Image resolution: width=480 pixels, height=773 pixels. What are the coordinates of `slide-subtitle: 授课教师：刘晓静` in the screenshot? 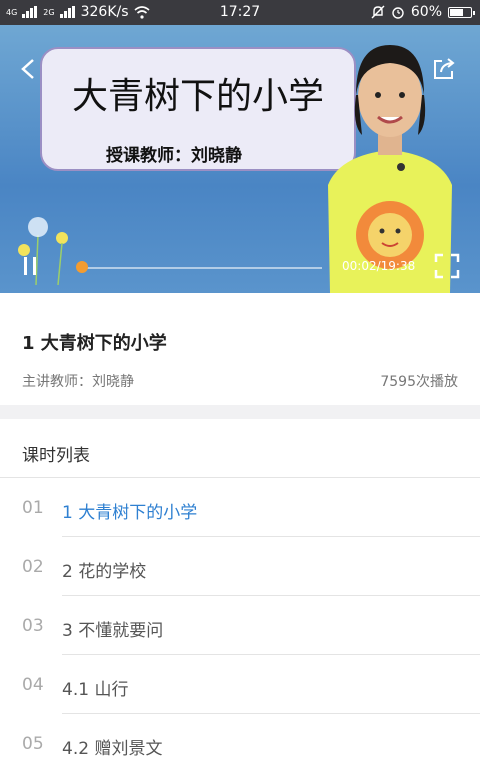 It's located at (174, 153).